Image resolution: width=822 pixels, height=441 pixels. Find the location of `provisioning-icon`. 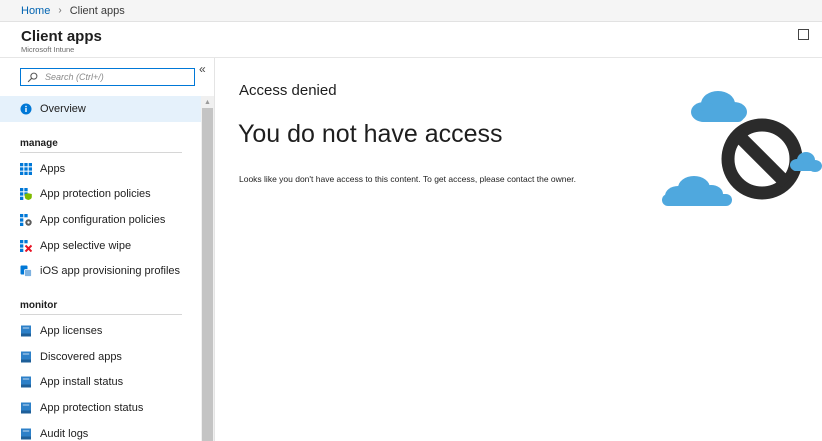

provisioning-icon is located at coordinates (26, 271).